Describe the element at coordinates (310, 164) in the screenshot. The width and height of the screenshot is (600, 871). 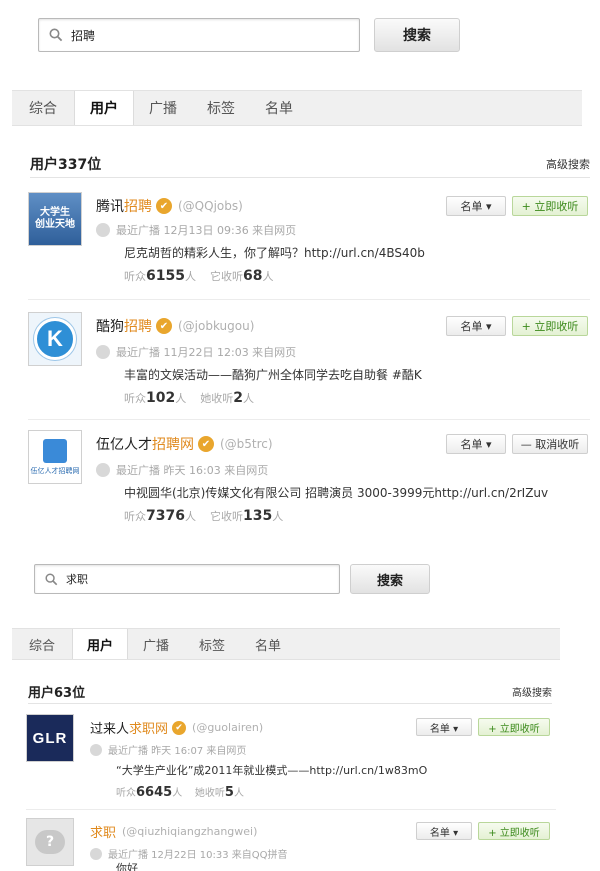
I see `result-header: 用户337位 高级搜索` at that location.